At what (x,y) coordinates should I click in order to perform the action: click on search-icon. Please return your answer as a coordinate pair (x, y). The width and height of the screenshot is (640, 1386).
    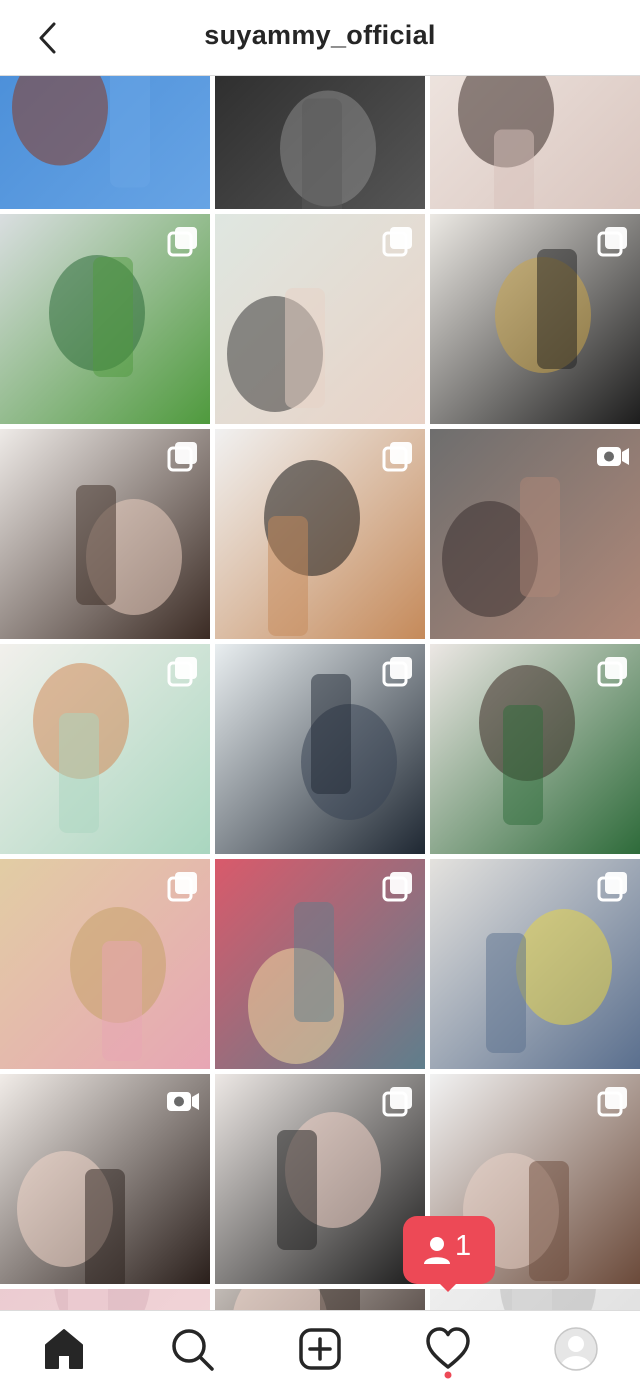
    Looking at the image, I should click on (193, 1350).